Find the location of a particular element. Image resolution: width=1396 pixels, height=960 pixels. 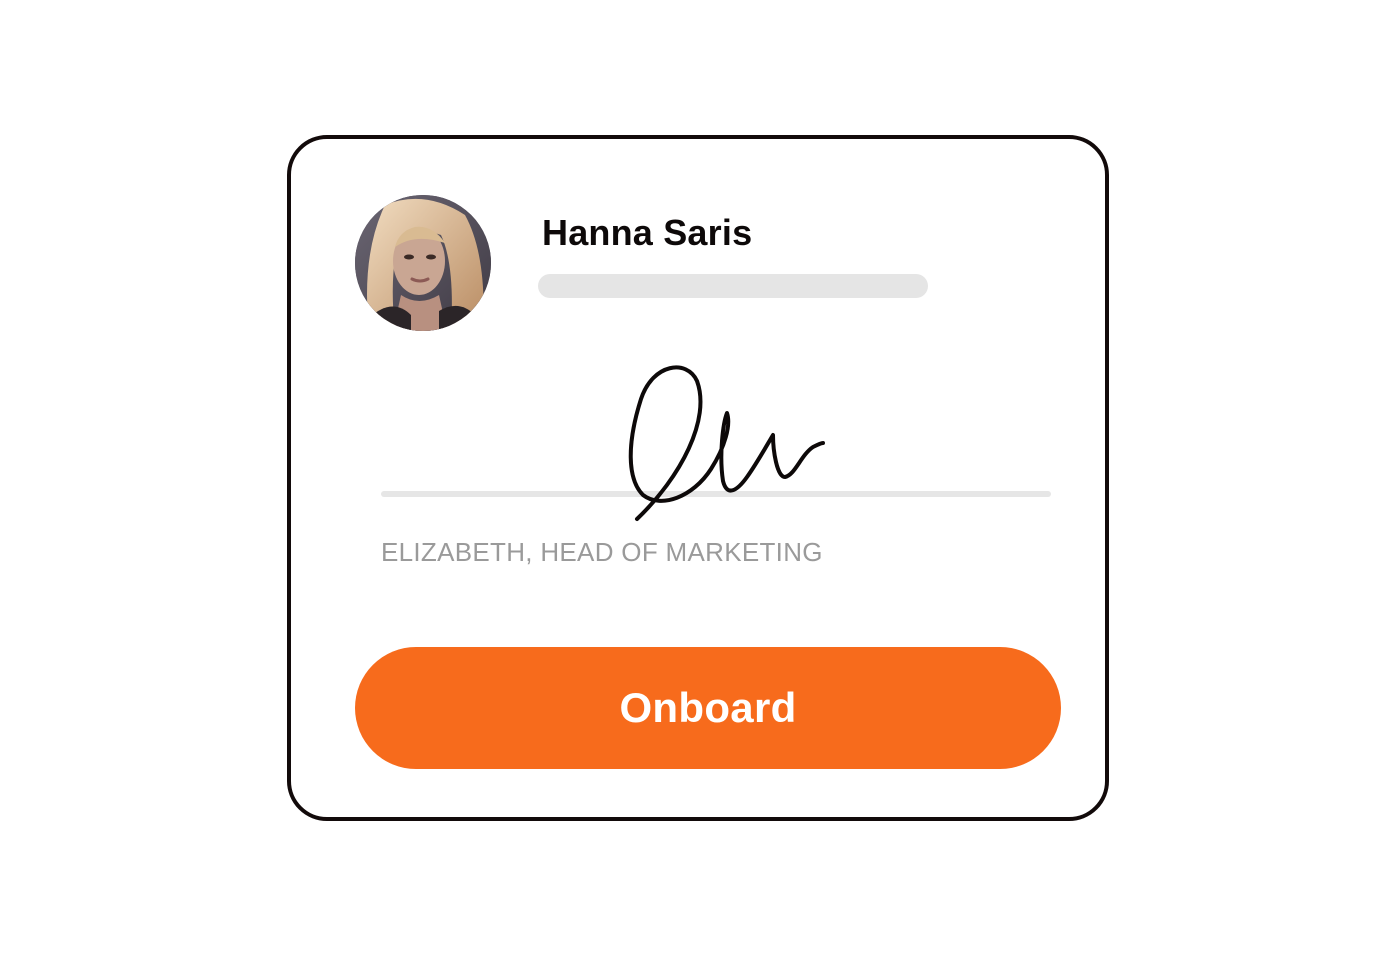

onboard-button: Onboard is located at coordinates (708, 708).